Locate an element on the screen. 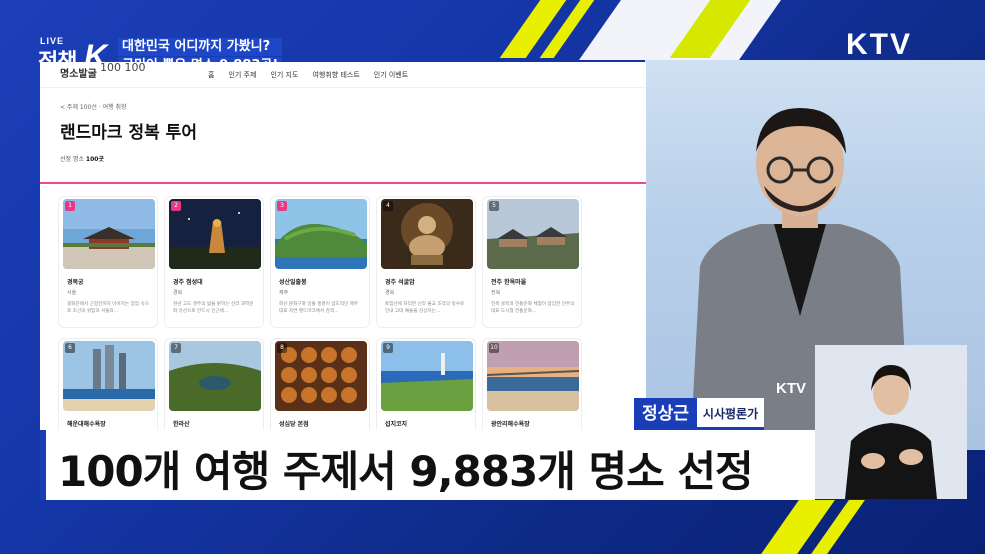  laptop-logo: KTV is located at coordinates (791, 388).